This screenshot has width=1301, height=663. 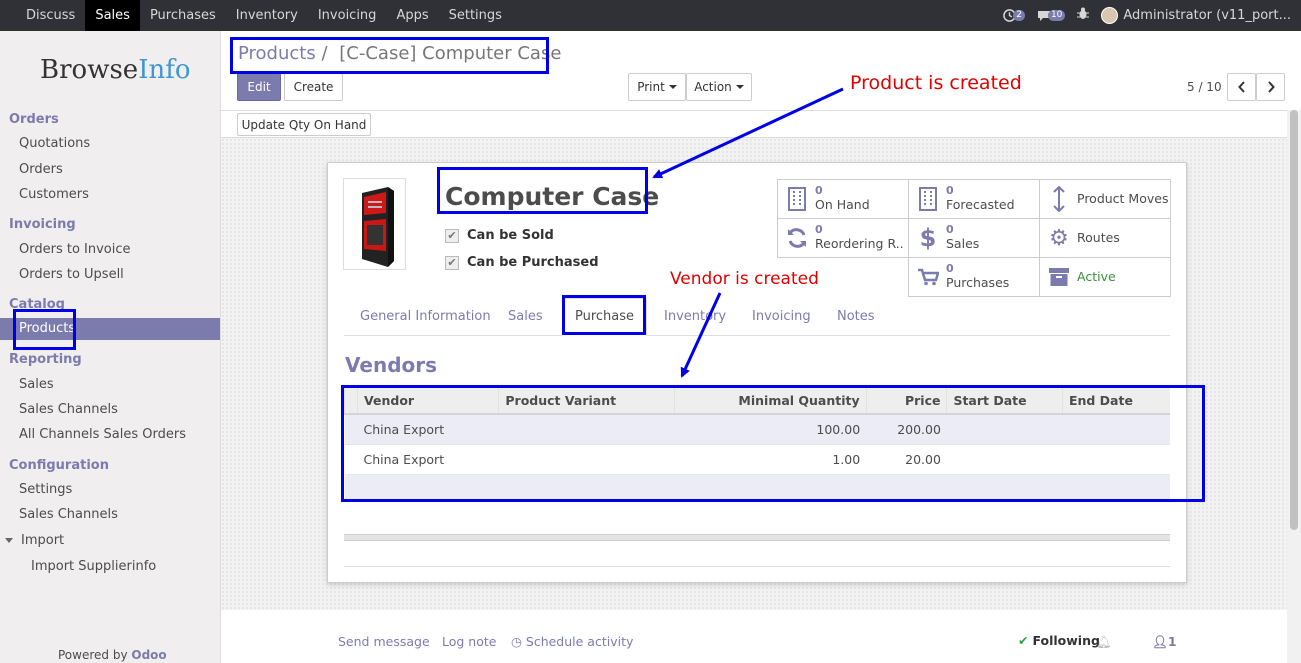 What do you see at coordinates (748, 133) in the screenshot?
I see `arrow-to-product-name` at bounding box center [748, 133].